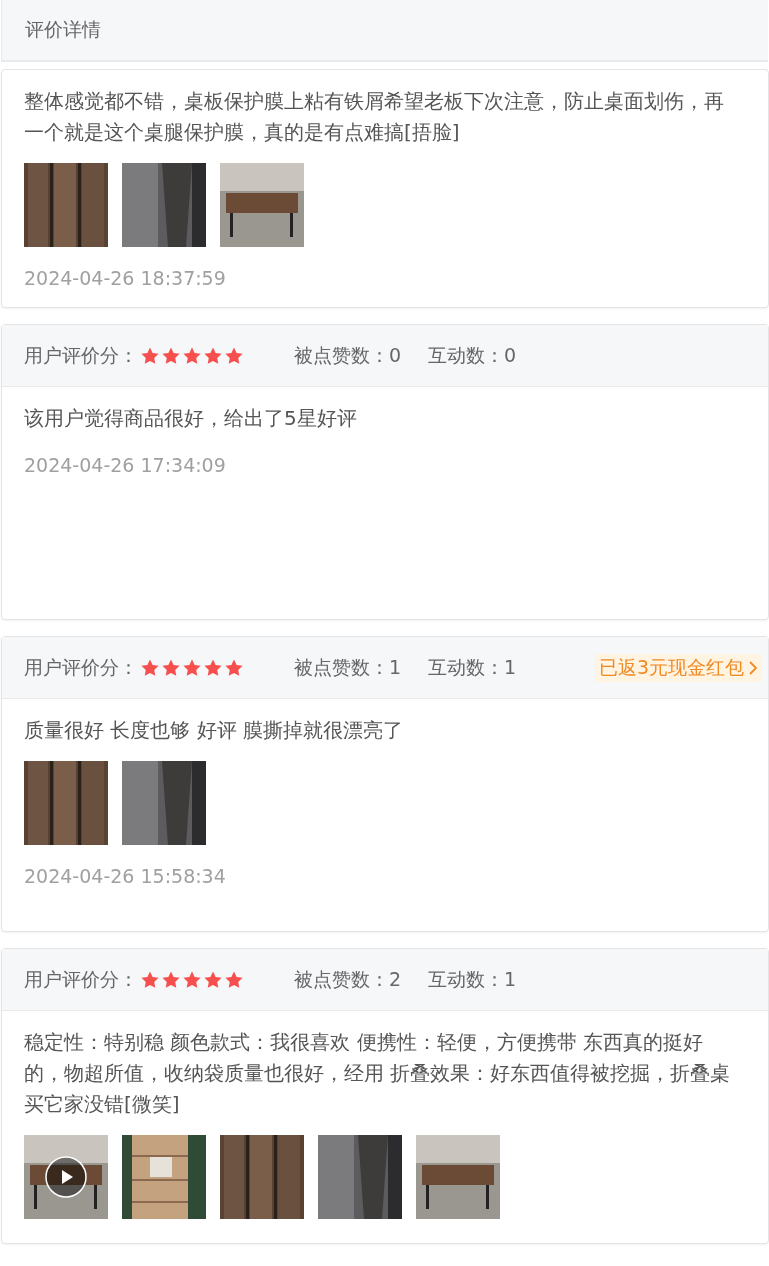 This screenshot has width=769, height=1266. I want to click on like-count: 被点赞数：1, so click(348, 667).